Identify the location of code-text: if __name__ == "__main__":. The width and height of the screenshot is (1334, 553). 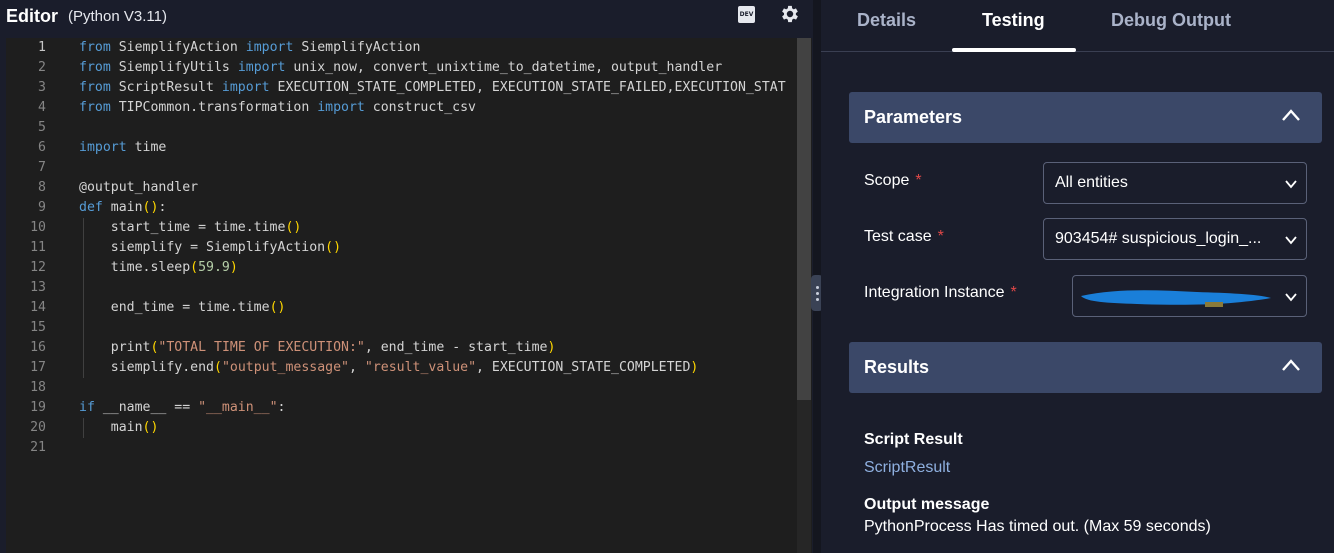
(182, 407).